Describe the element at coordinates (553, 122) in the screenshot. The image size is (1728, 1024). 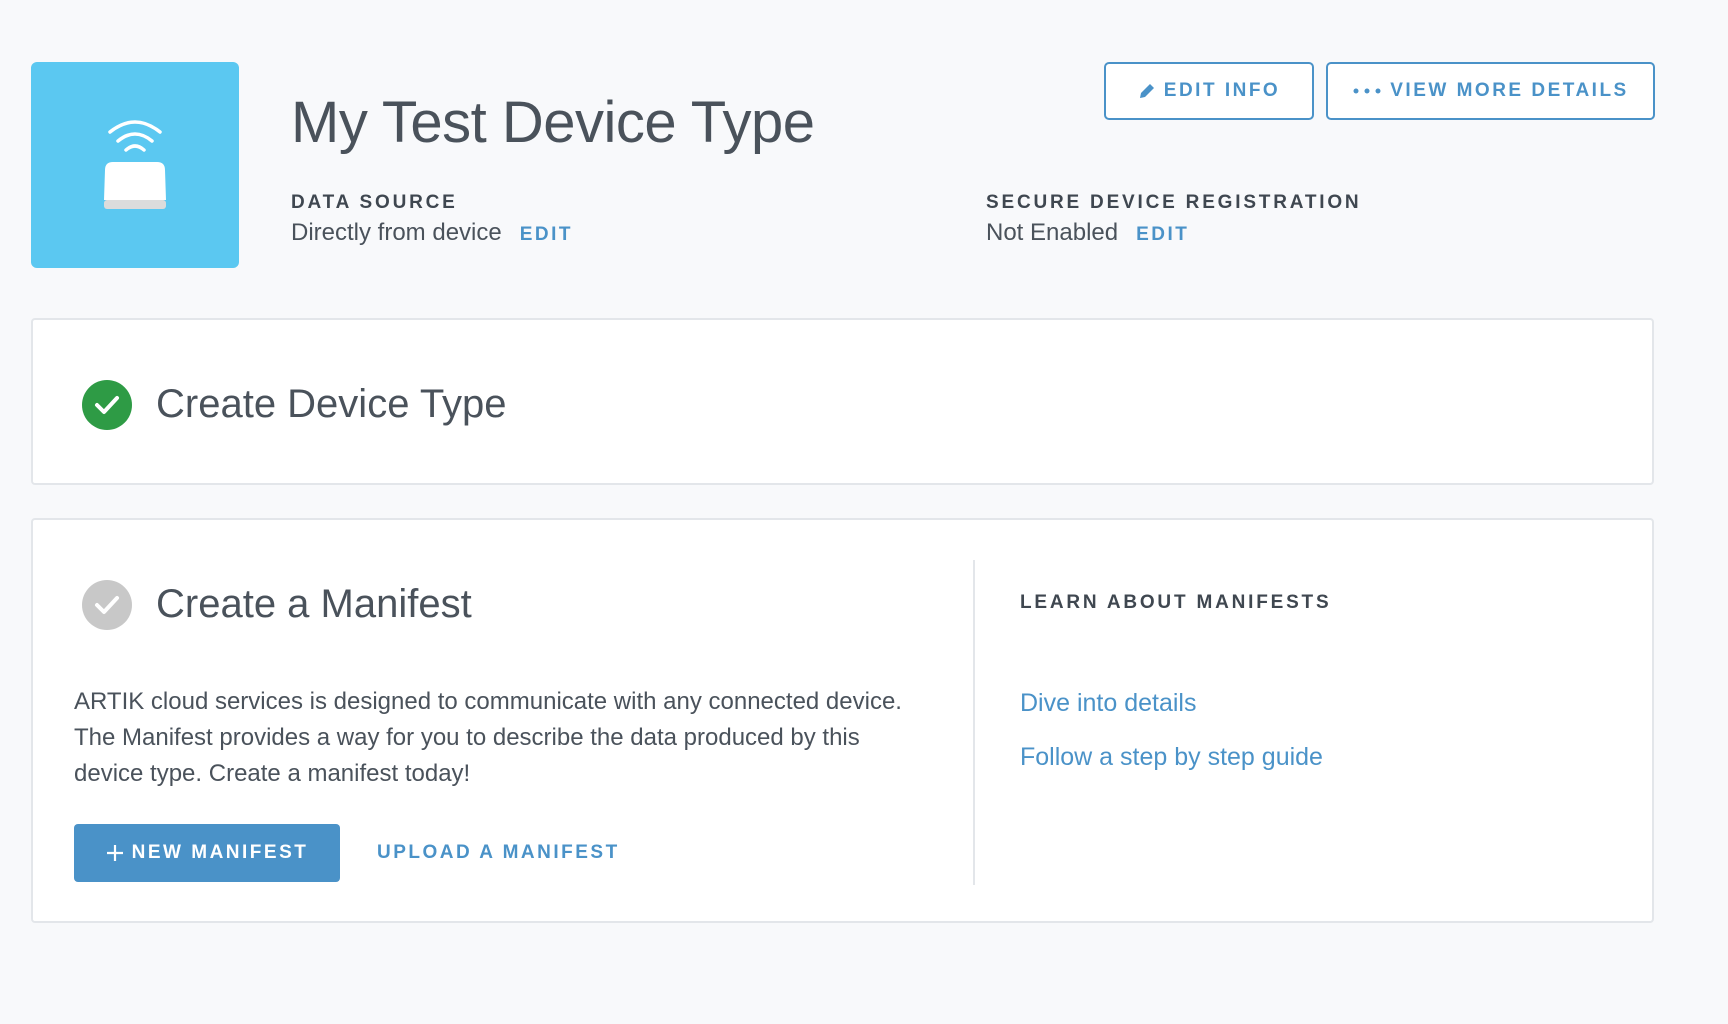
I see `page-title: My Test Device Type` at that location.